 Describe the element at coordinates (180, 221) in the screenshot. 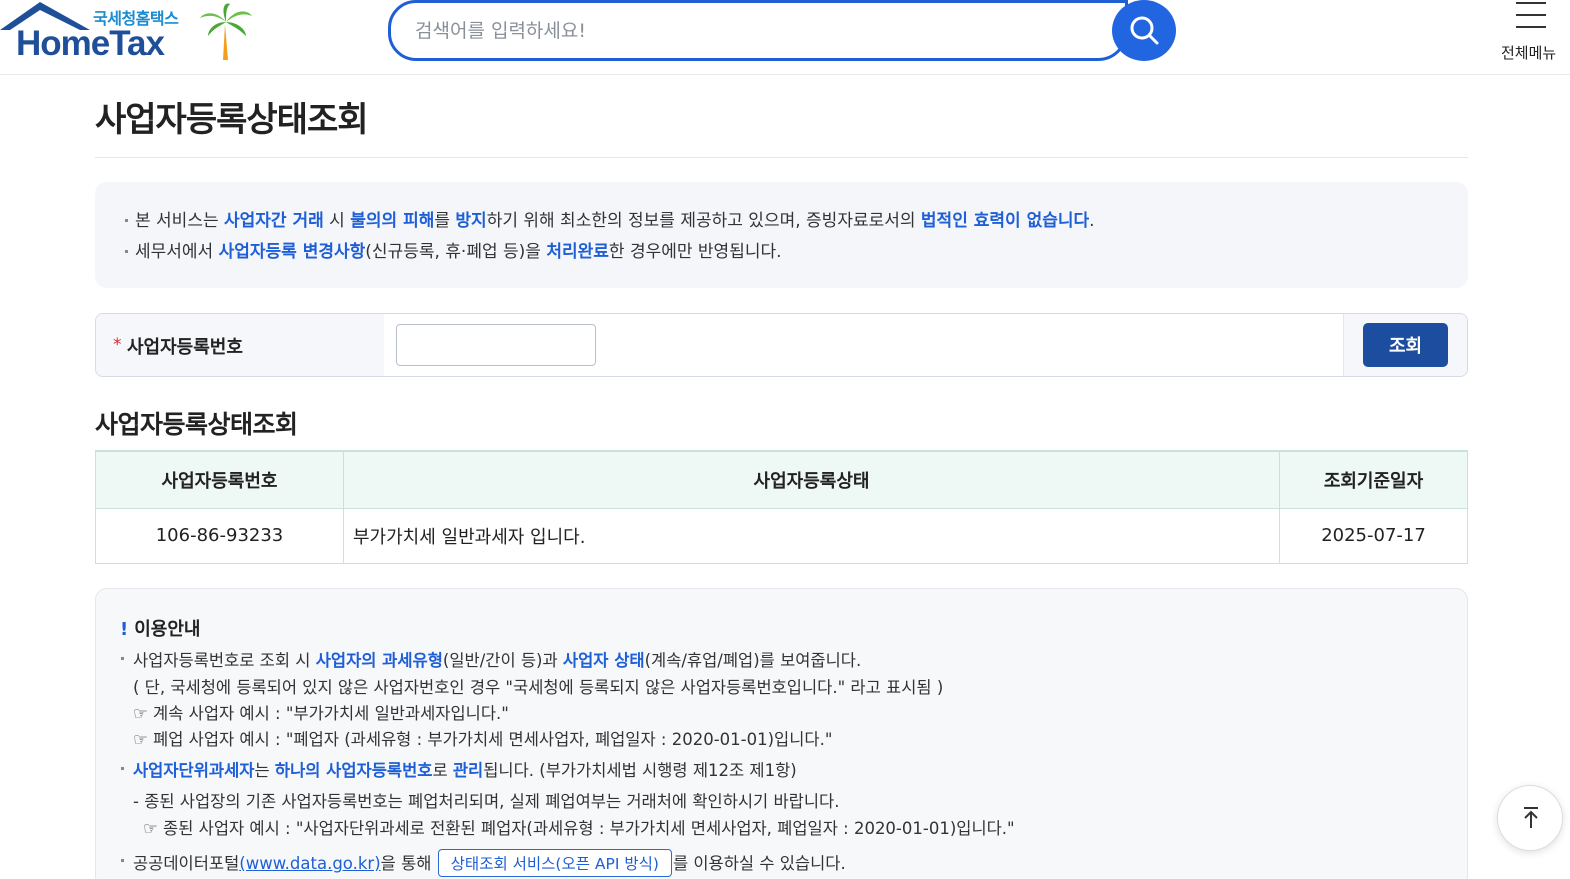

I see `text-segment: 본 서비스는` at that location.